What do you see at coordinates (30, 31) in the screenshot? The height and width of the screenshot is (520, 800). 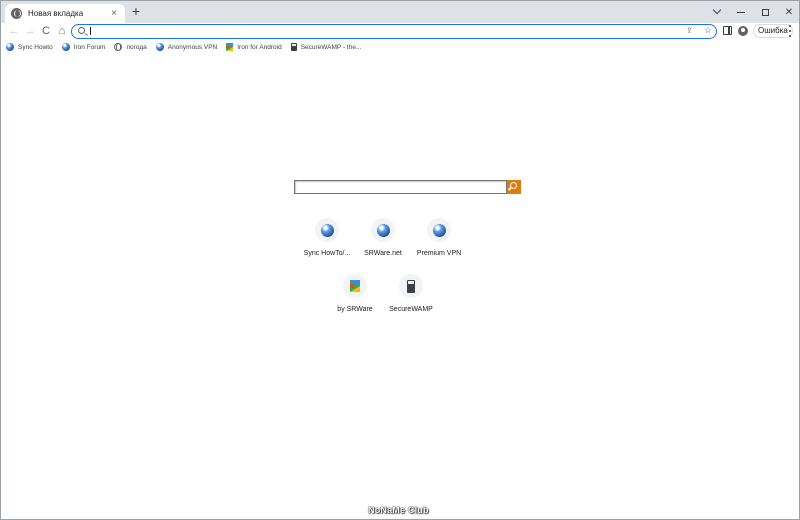 I see `forward-button: →` at bounding box center [30, 31].